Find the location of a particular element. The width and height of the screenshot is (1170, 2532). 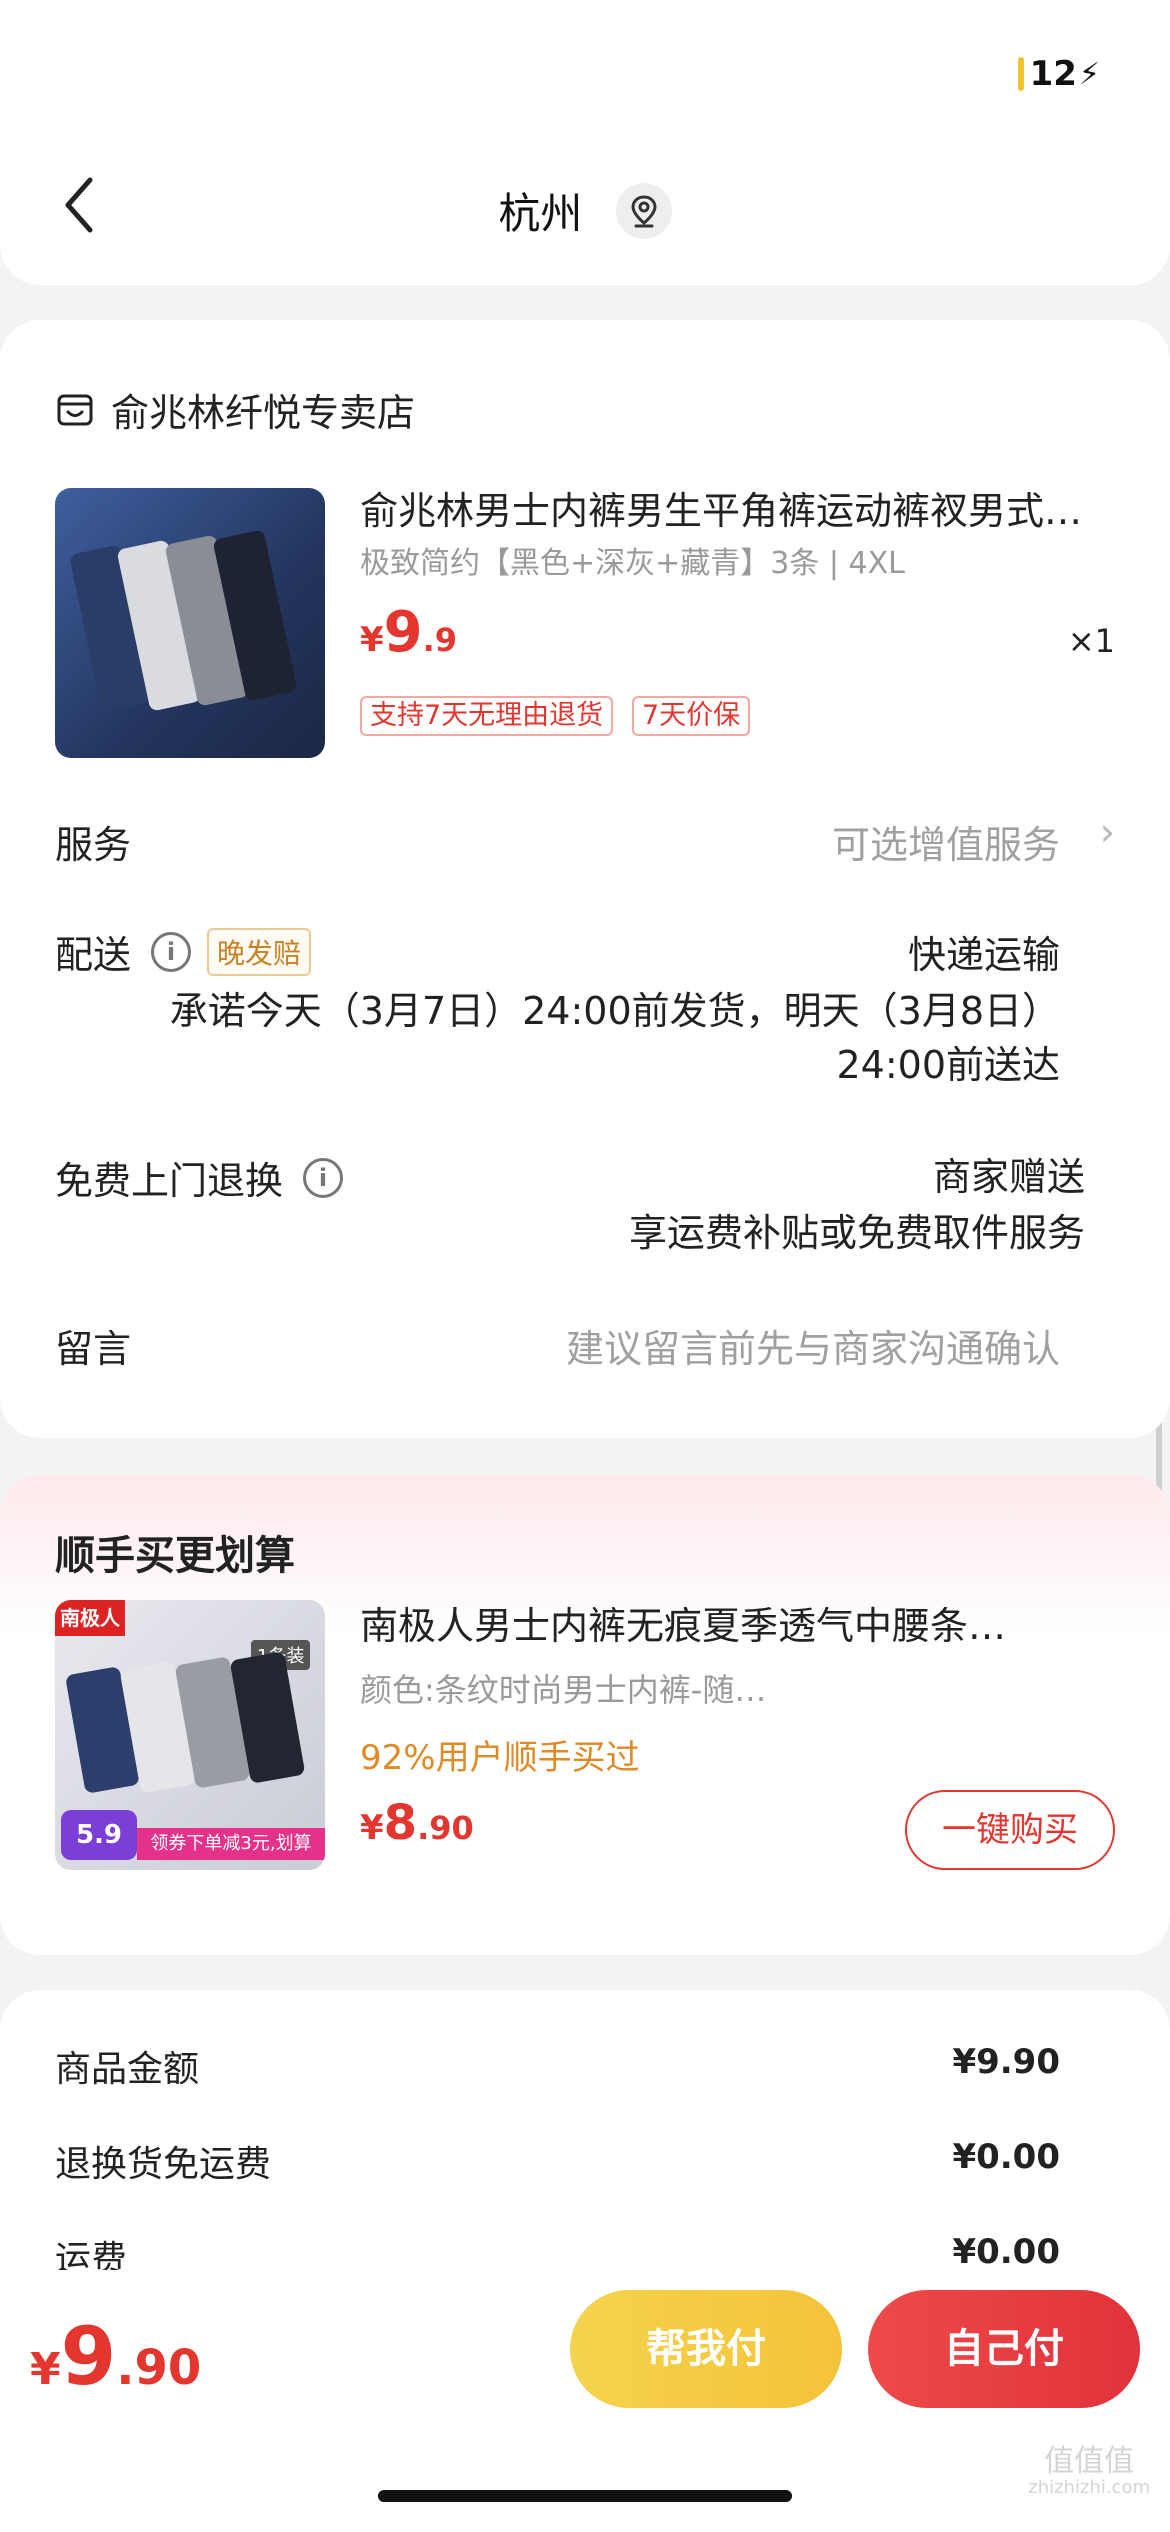

product-price: ¥9.9 is located at coordinates (408, 632).